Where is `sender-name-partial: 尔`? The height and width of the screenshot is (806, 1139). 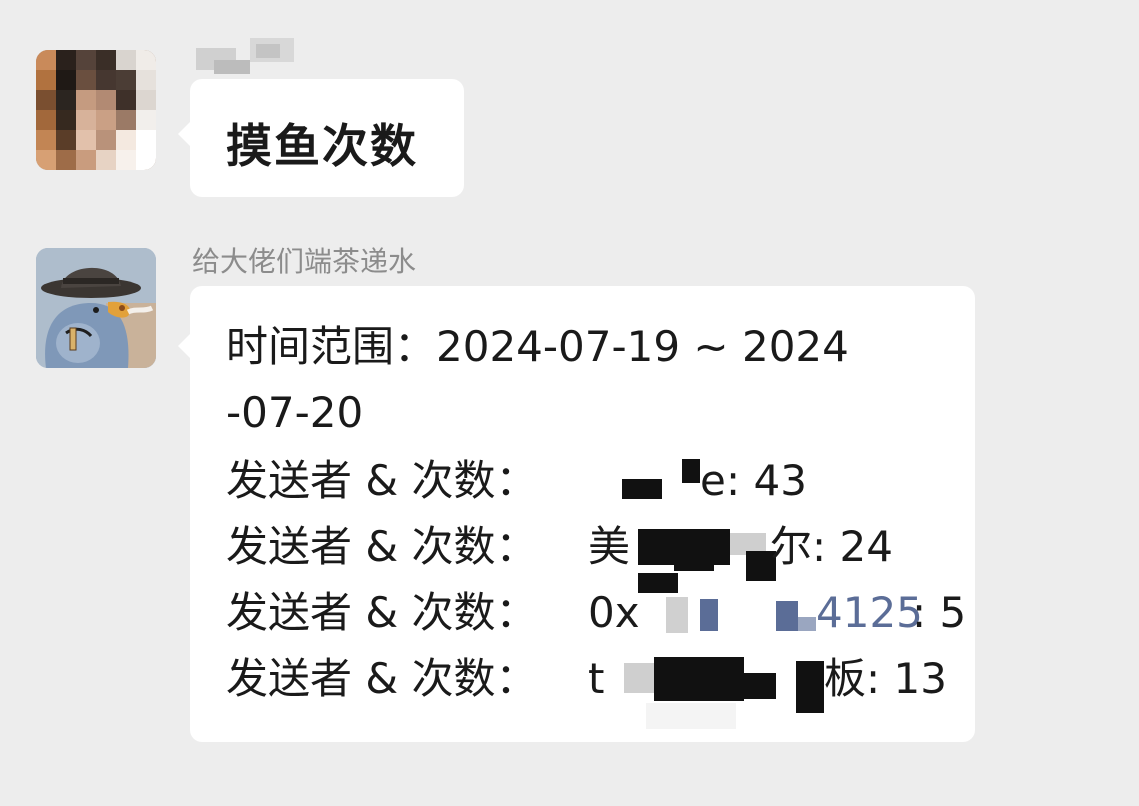 sender-name-partial: 尔 is located at coordinates (791, 546).